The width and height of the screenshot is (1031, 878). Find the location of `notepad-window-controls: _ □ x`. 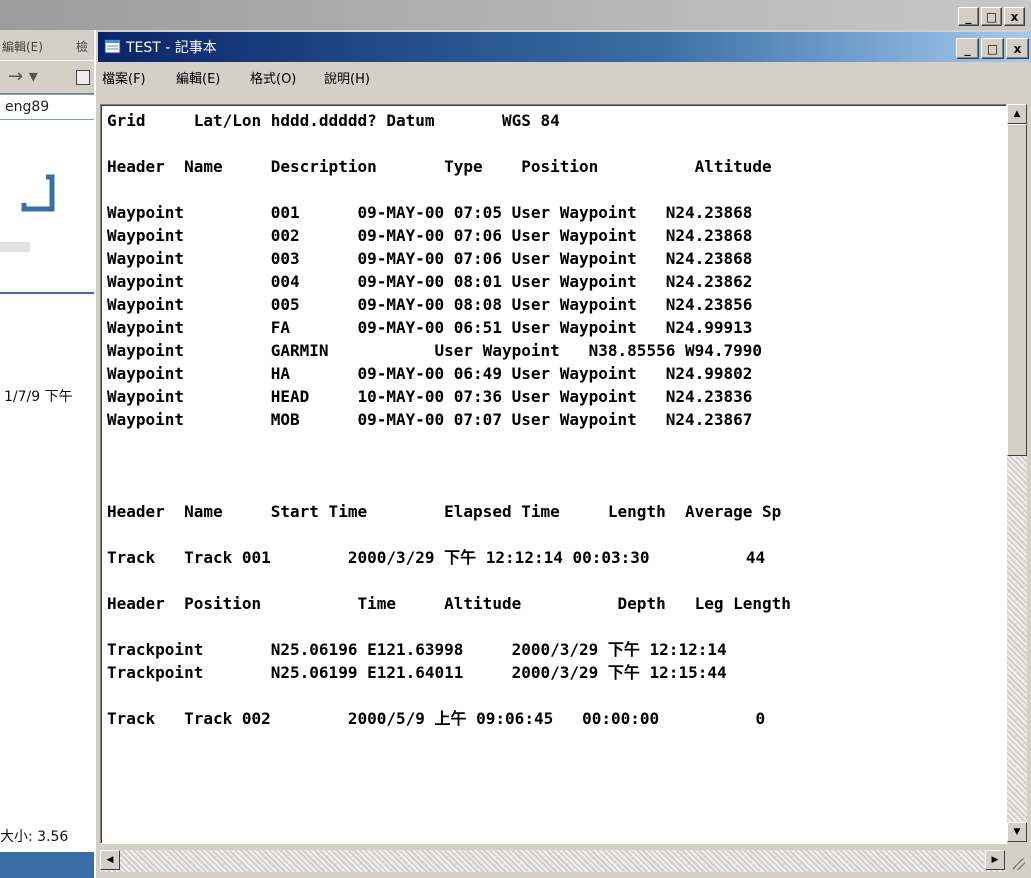

notepad-window-controls: _ □ x is located at coordinates (992, 48).